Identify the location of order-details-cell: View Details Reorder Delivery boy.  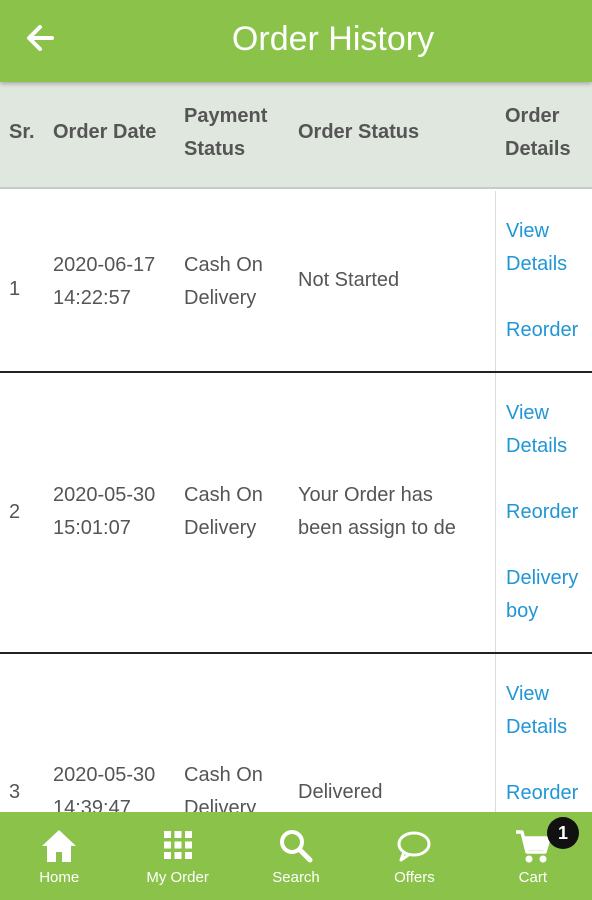
(543, 512).